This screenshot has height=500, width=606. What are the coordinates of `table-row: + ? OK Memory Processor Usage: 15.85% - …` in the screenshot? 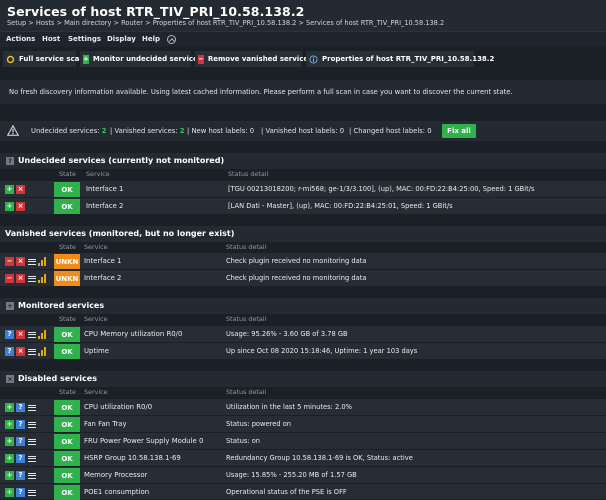 It's located at (303, 475).